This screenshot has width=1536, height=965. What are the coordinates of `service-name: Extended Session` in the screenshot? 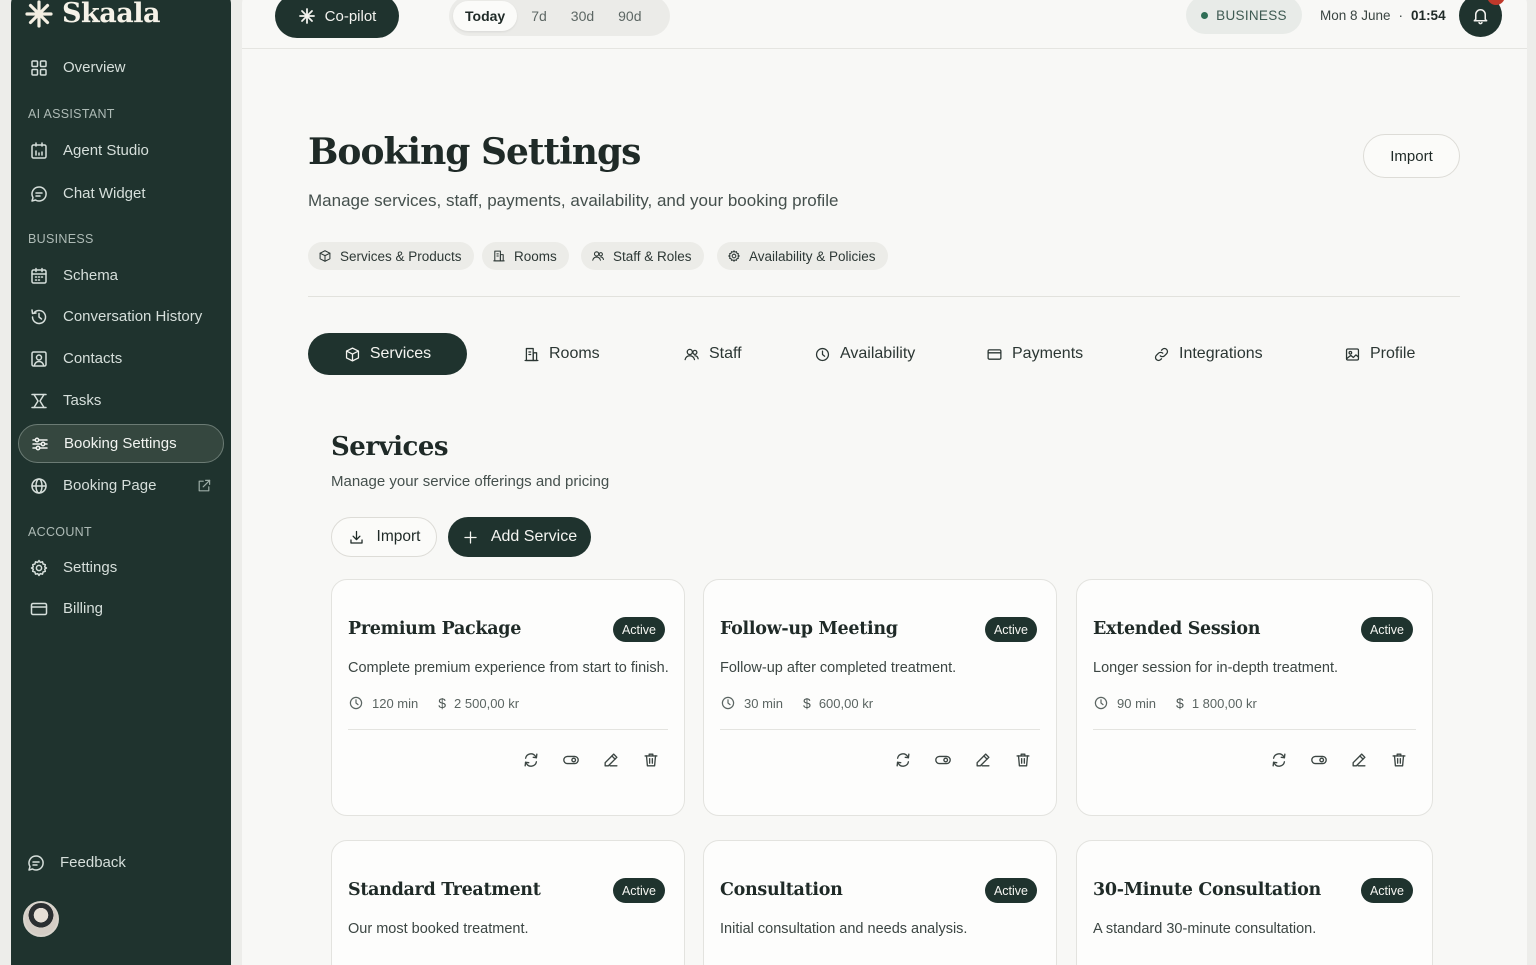 It's located at (1177, 629).